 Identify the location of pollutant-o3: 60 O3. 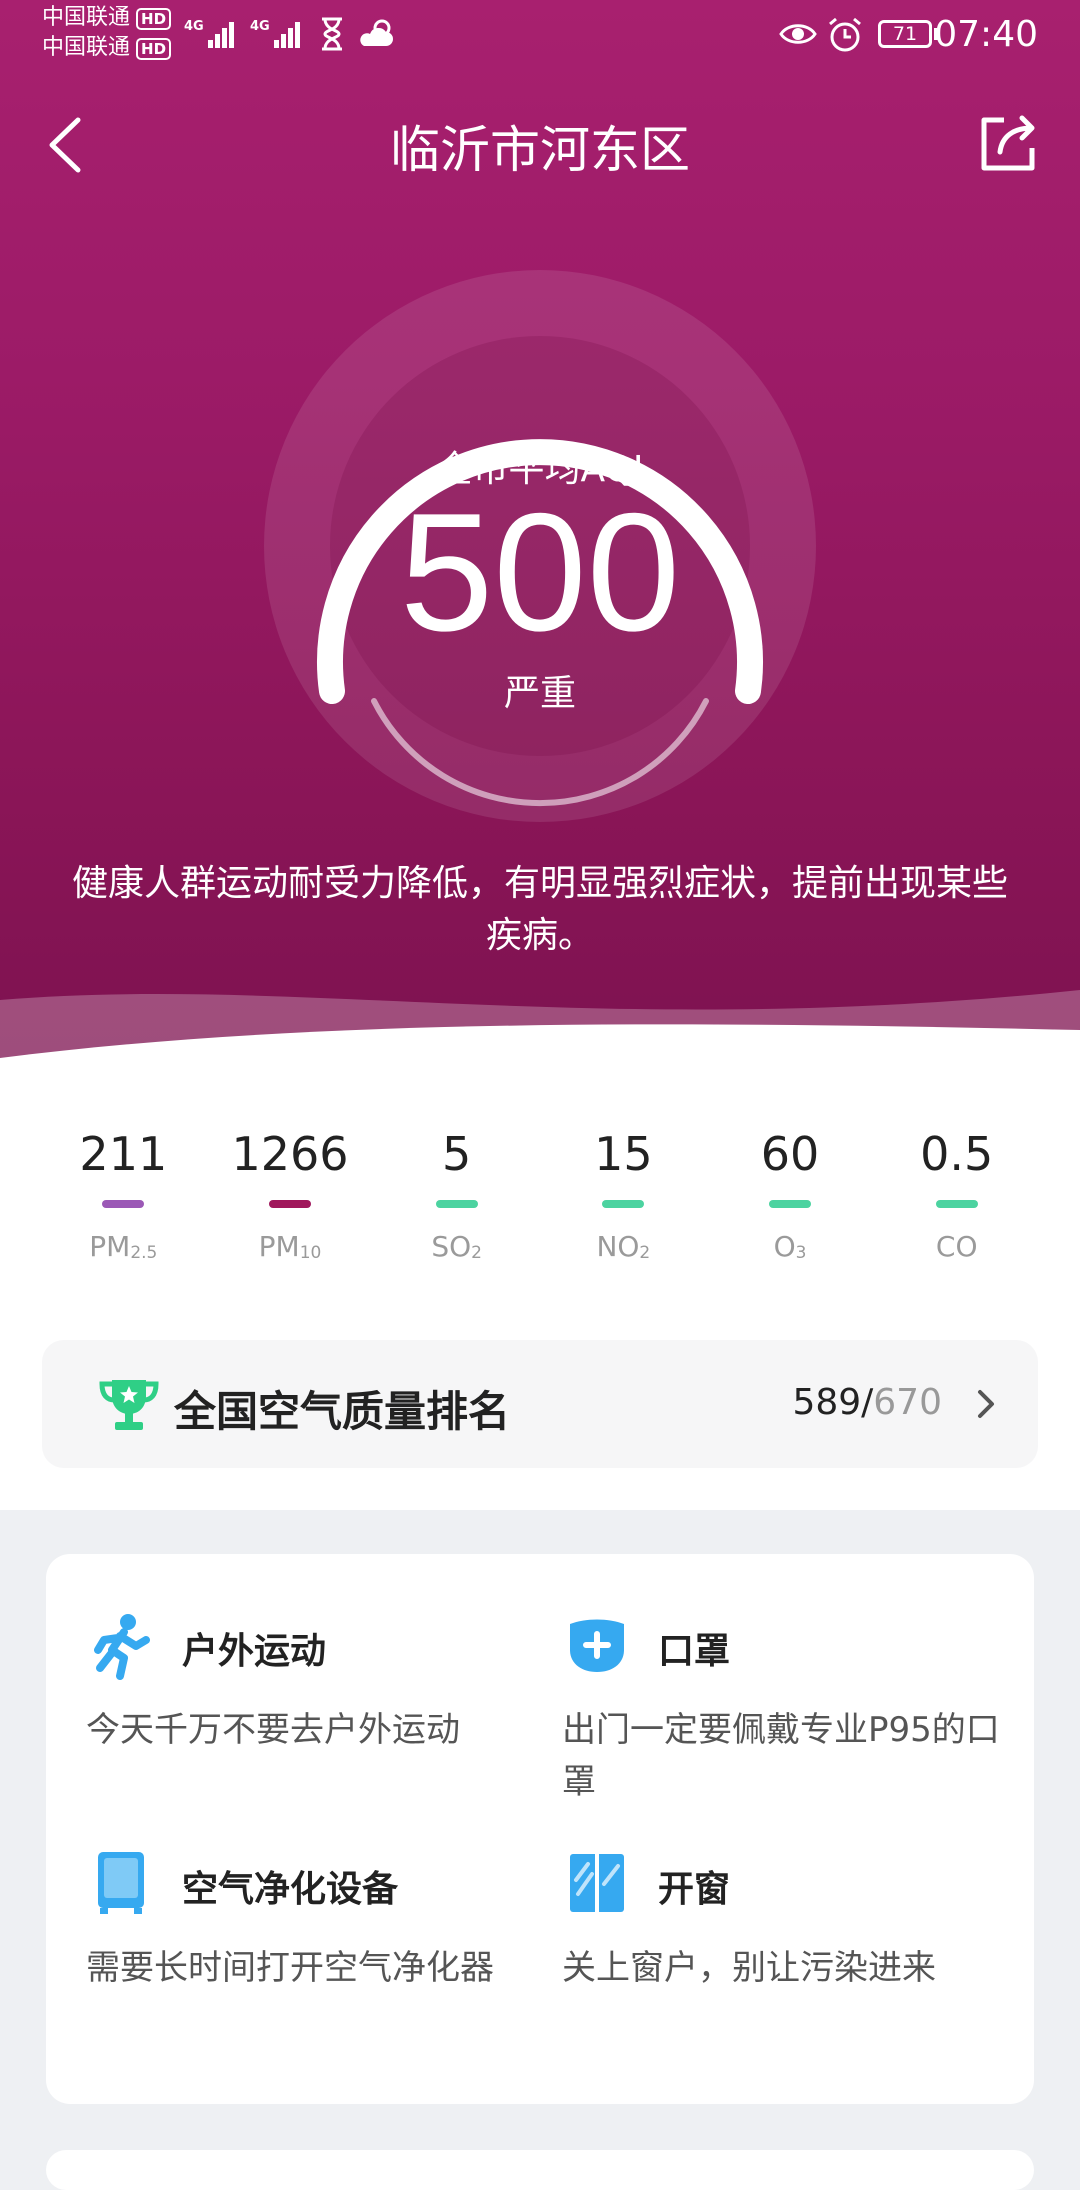
(790, 1195).